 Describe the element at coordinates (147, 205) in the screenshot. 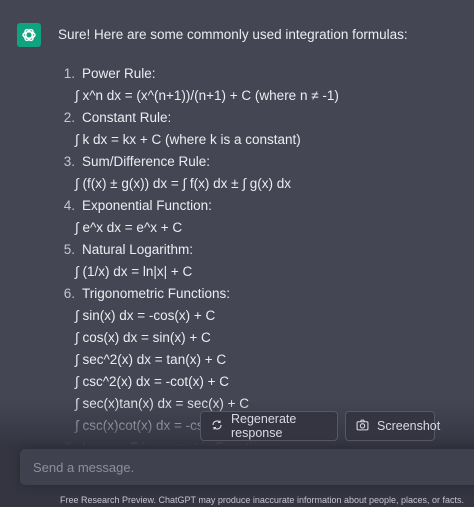

I see `list-item-title: Exponential Function:` at that location.